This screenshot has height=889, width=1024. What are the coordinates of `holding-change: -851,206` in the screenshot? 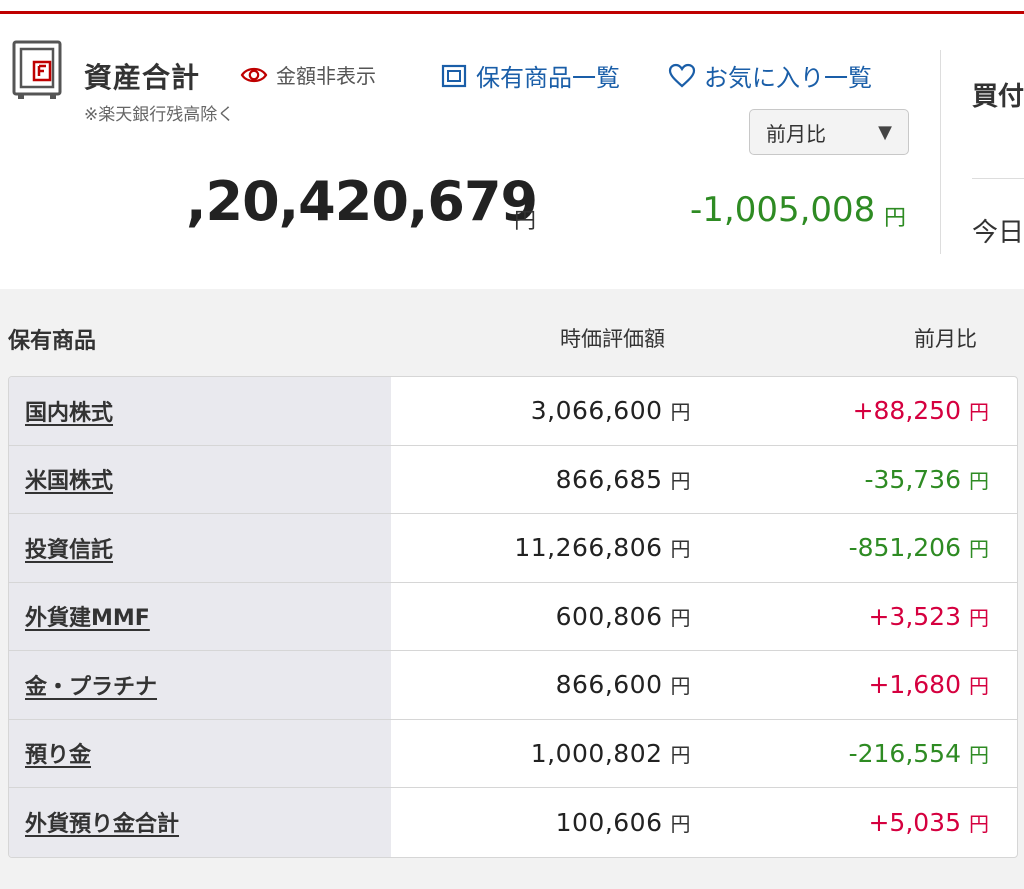 It's located at (904, 548).